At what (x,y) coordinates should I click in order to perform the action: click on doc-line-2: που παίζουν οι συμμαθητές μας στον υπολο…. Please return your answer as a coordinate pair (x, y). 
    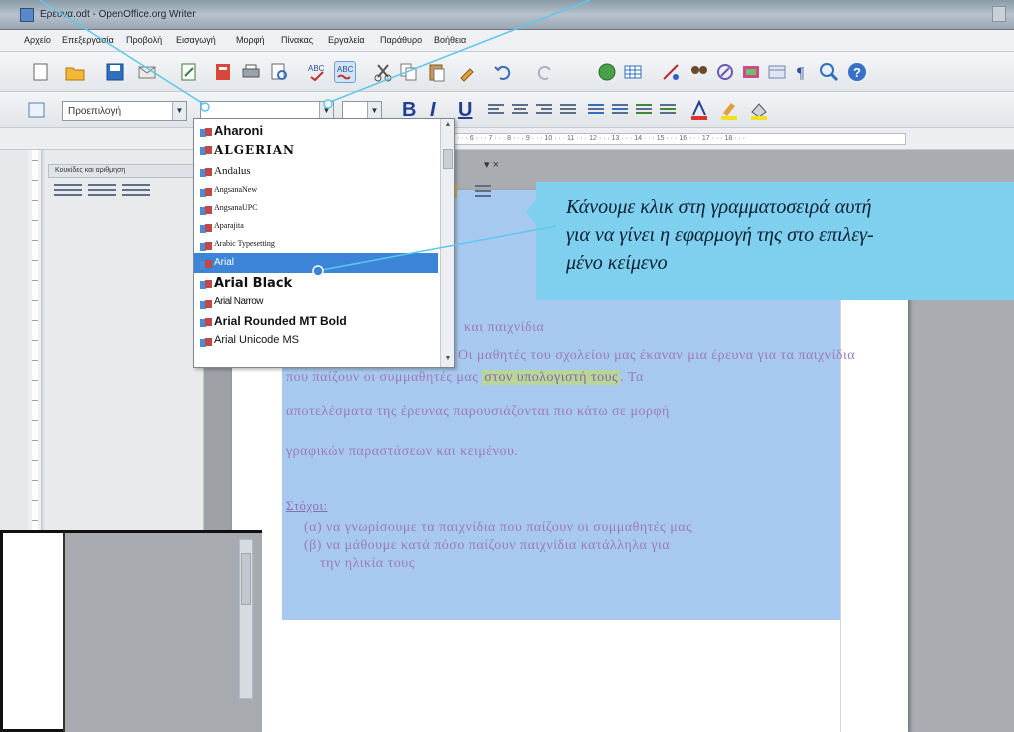
    Looking at the image, I should click on (465, 378).